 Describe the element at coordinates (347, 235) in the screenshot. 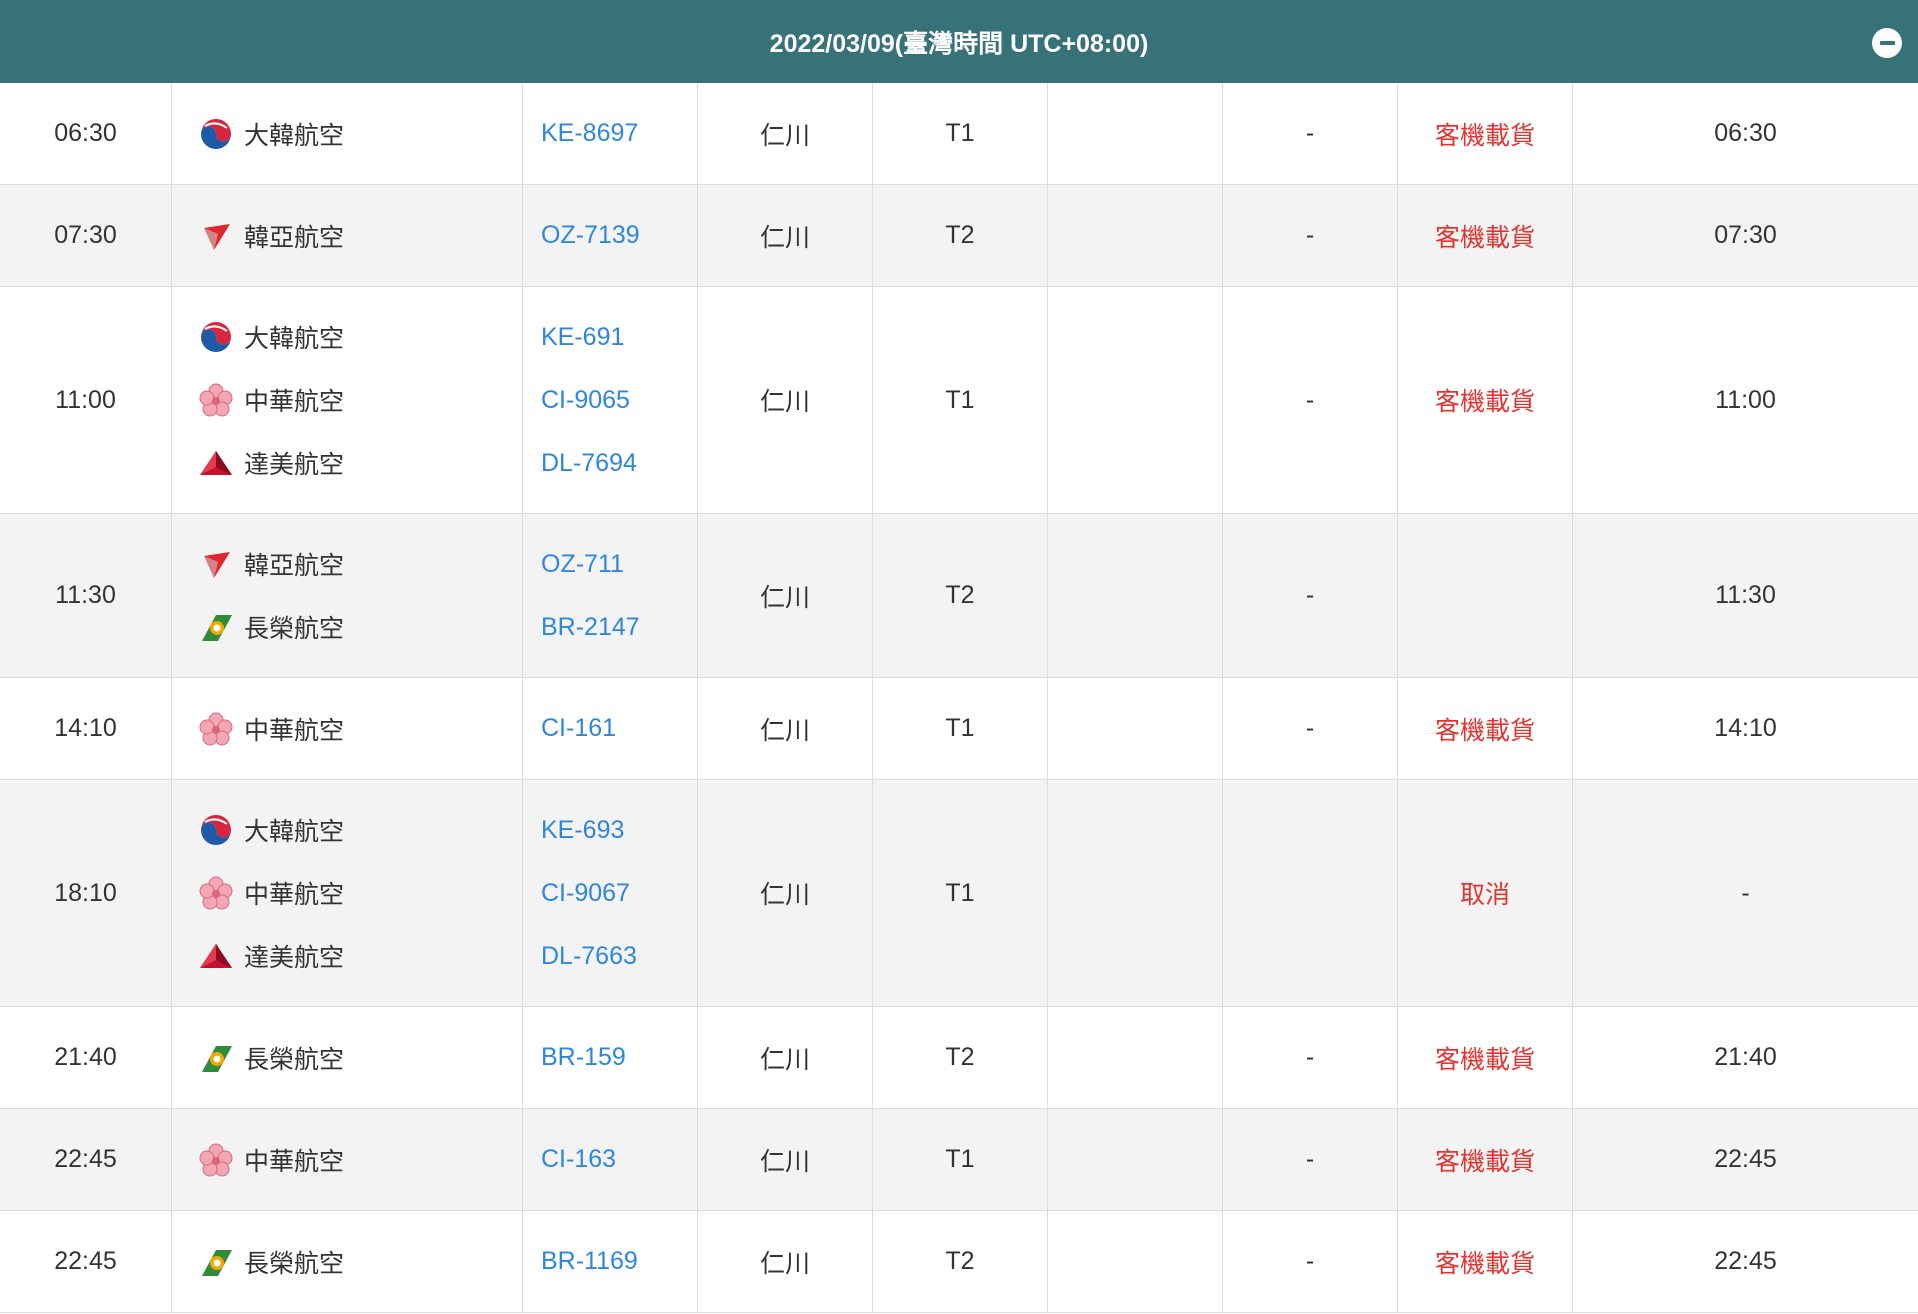

I see `airlines-cell: 韓亞航空` at that location.